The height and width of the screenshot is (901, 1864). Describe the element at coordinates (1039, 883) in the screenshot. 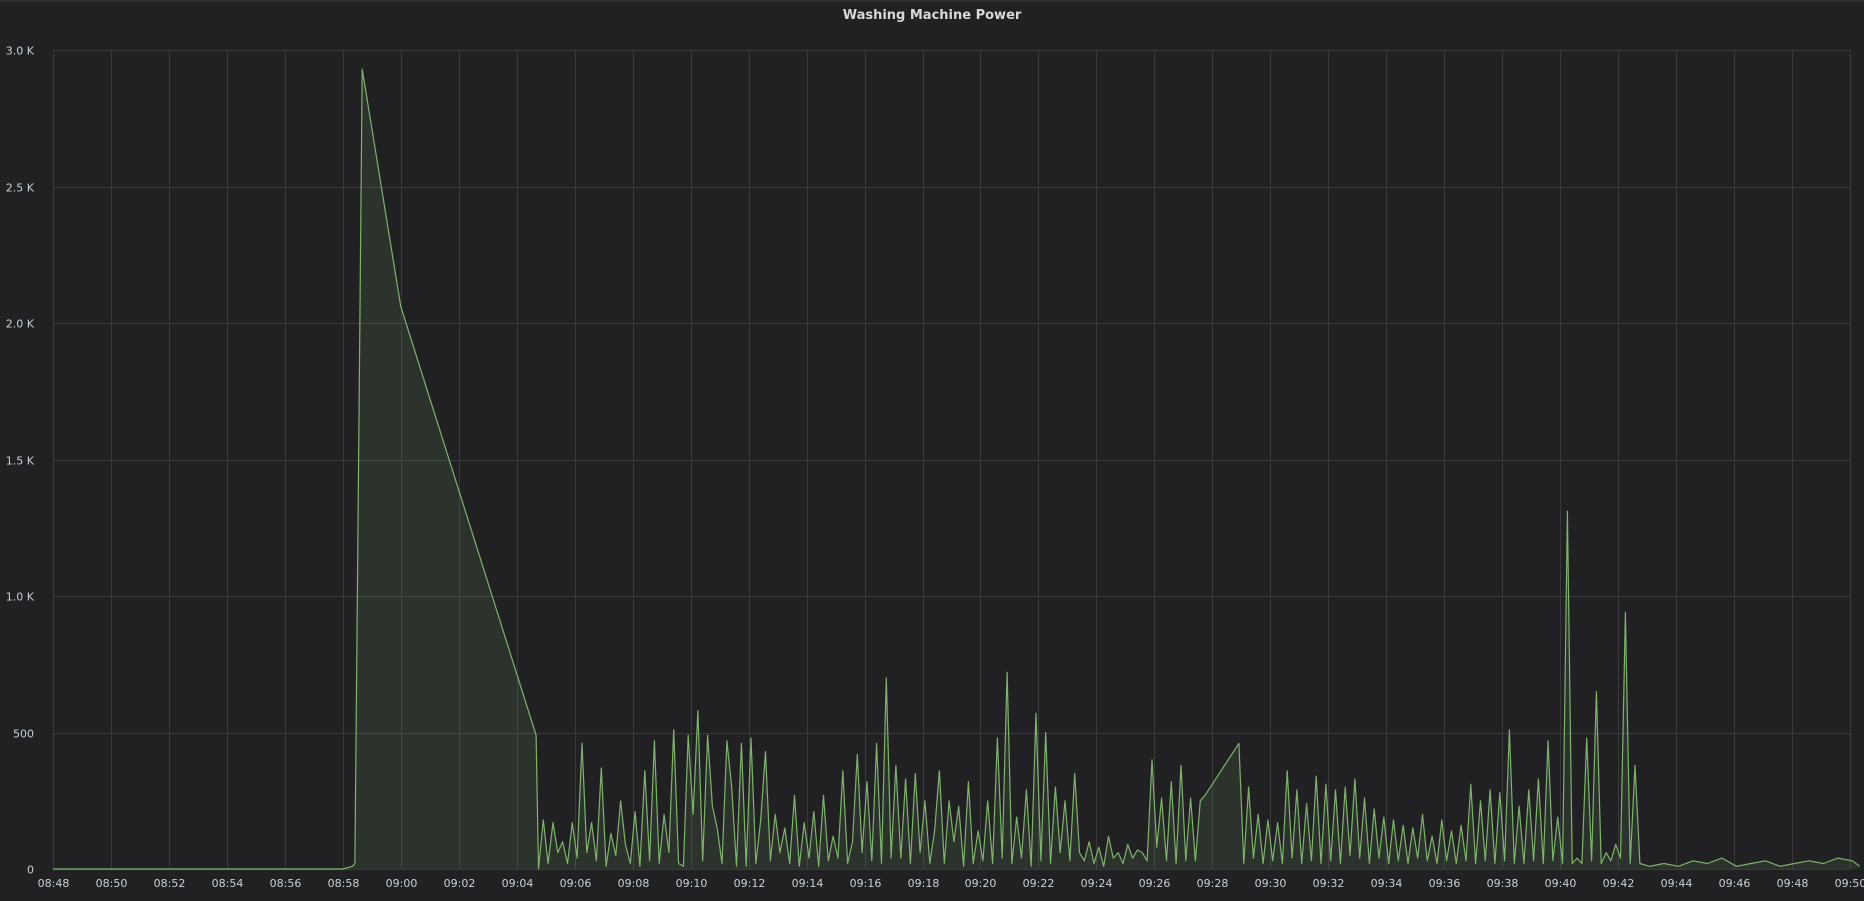

I see `x-tick-label: 09:22` at that location.